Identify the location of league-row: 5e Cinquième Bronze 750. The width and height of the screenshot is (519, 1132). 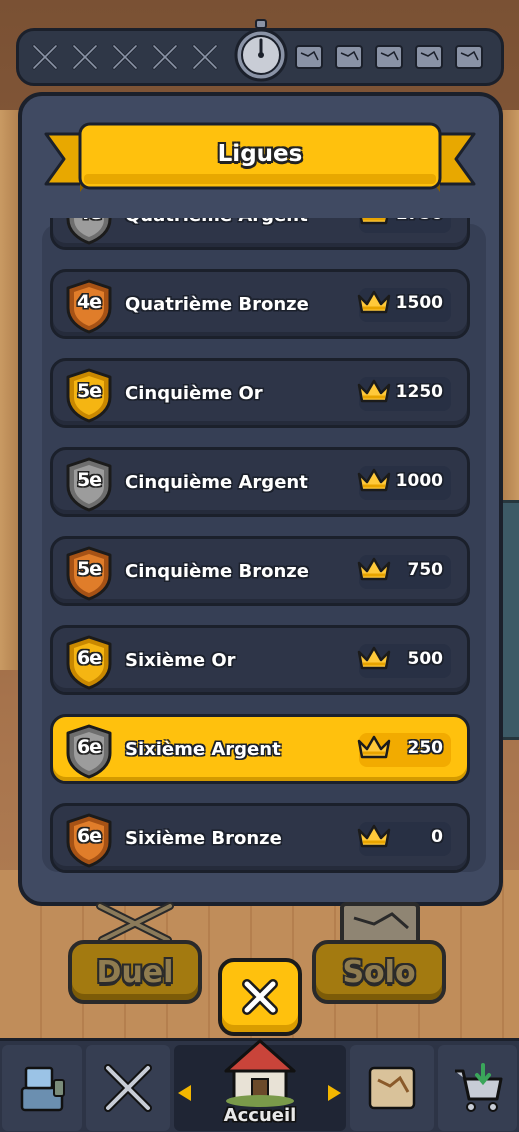
(260, 571).